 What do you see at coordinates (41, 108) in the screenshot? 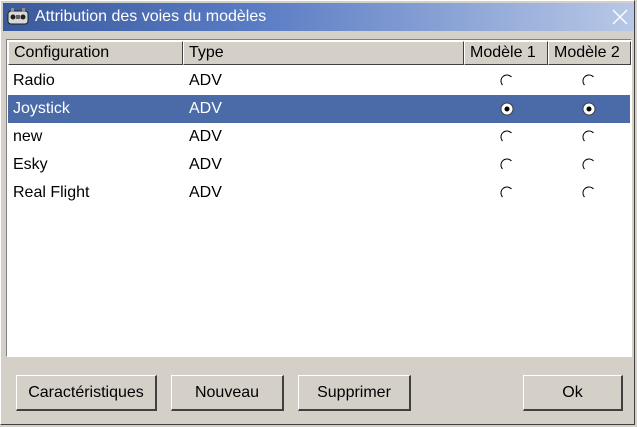
I see `cell-configuration: Joystick` at bounding box center [41, 108].